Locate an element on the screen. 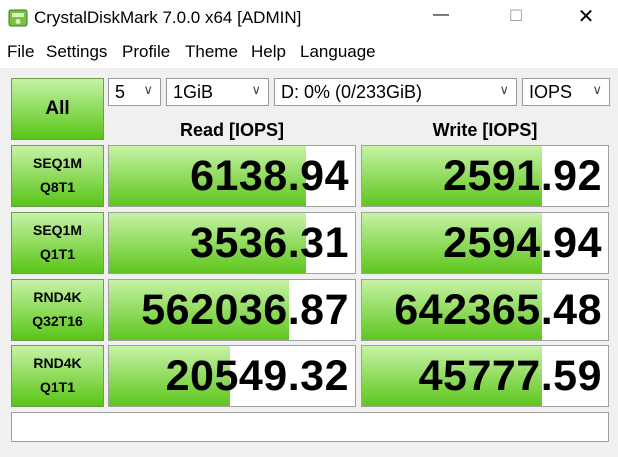  test-params: Q32T16 is located at coordinates (57, 321).